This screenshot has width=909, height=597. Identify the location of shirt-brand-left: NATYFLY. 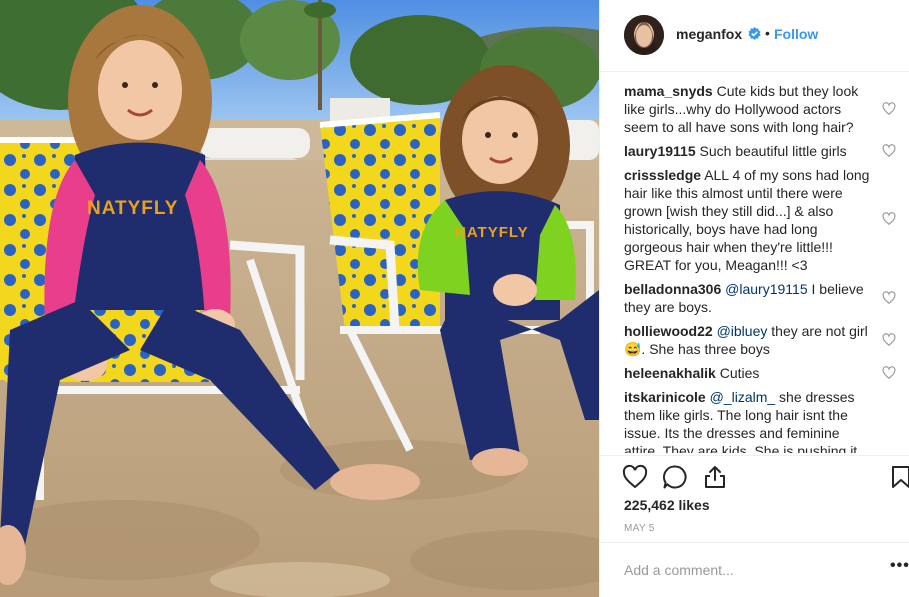
(132, 208).